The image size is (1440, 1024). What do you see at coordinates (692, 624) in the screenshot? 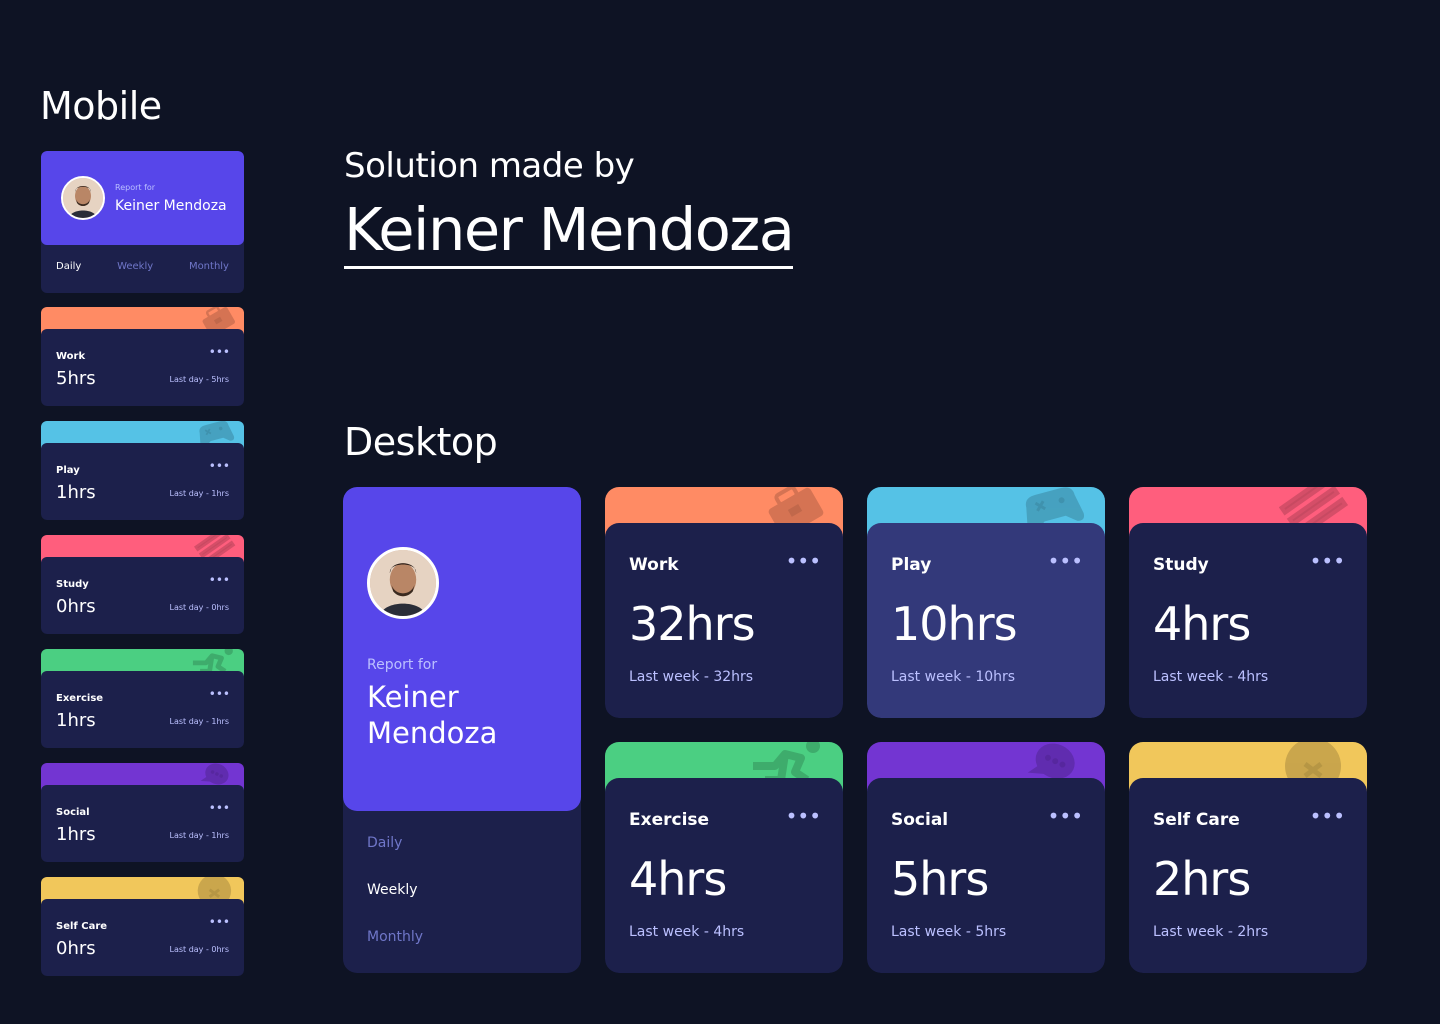
I see `card-hours: 32hrs` at bounding box center [692, 624].